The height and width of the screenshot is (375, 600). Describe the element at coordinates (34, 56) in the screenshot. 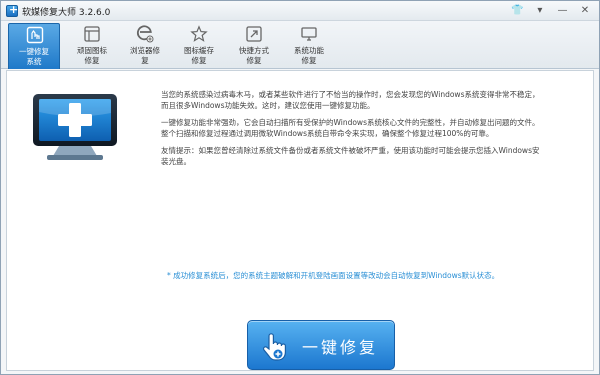

I see `tab-label: 一键修复 系统` at that location.